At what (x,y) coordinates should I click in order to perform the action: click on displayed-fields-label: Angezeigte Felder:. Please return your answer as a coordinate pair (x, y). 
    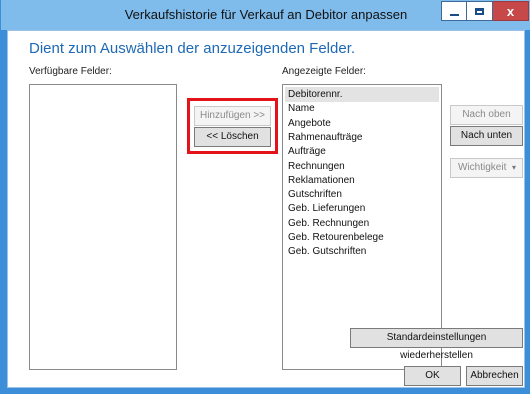
    Looking at the image, I should click on (324, 71).